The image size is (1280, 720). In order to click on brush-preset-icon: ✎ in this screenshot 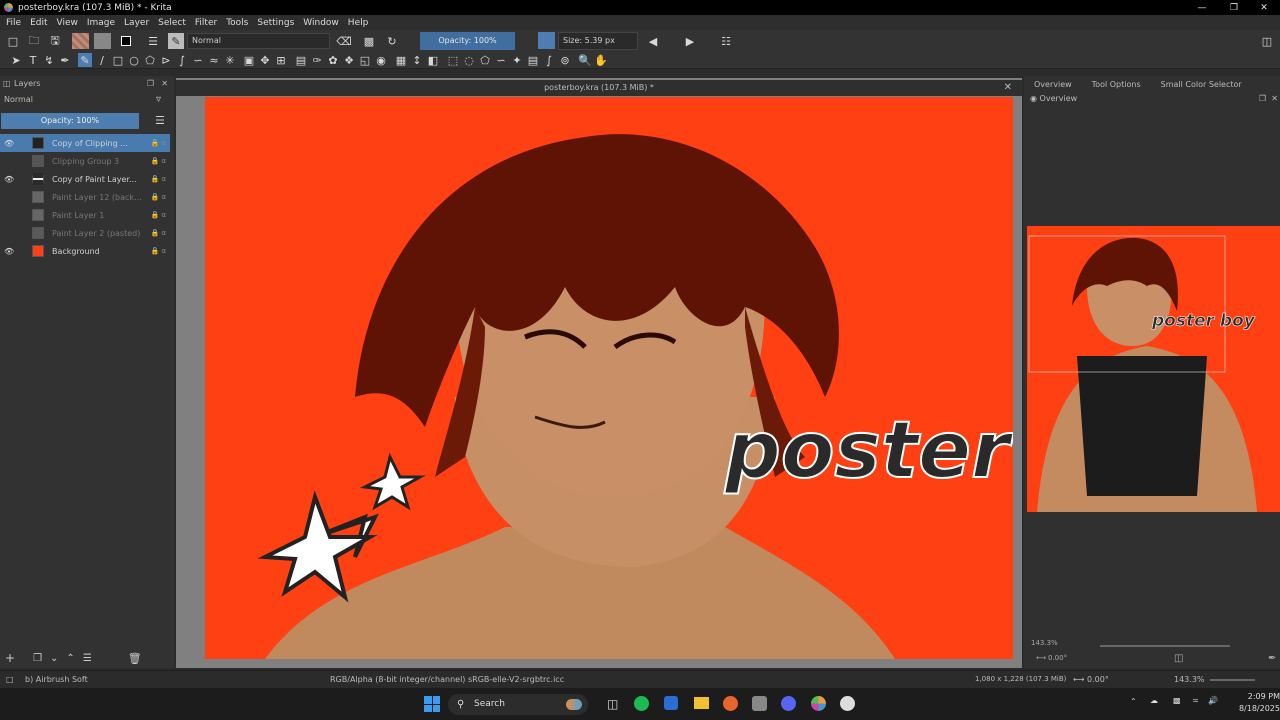, I will do `click(176, 41)`.